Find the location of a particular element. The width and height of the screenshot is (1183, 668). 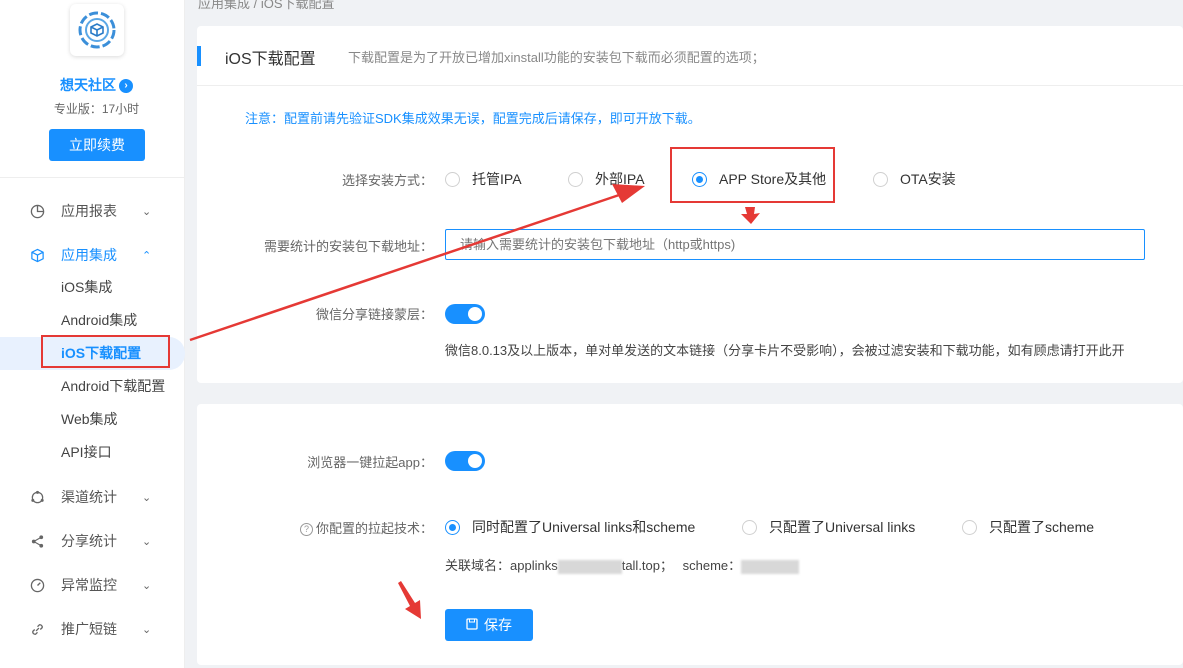

radio-label: 外部IPA is located at coordinates (620, 179).